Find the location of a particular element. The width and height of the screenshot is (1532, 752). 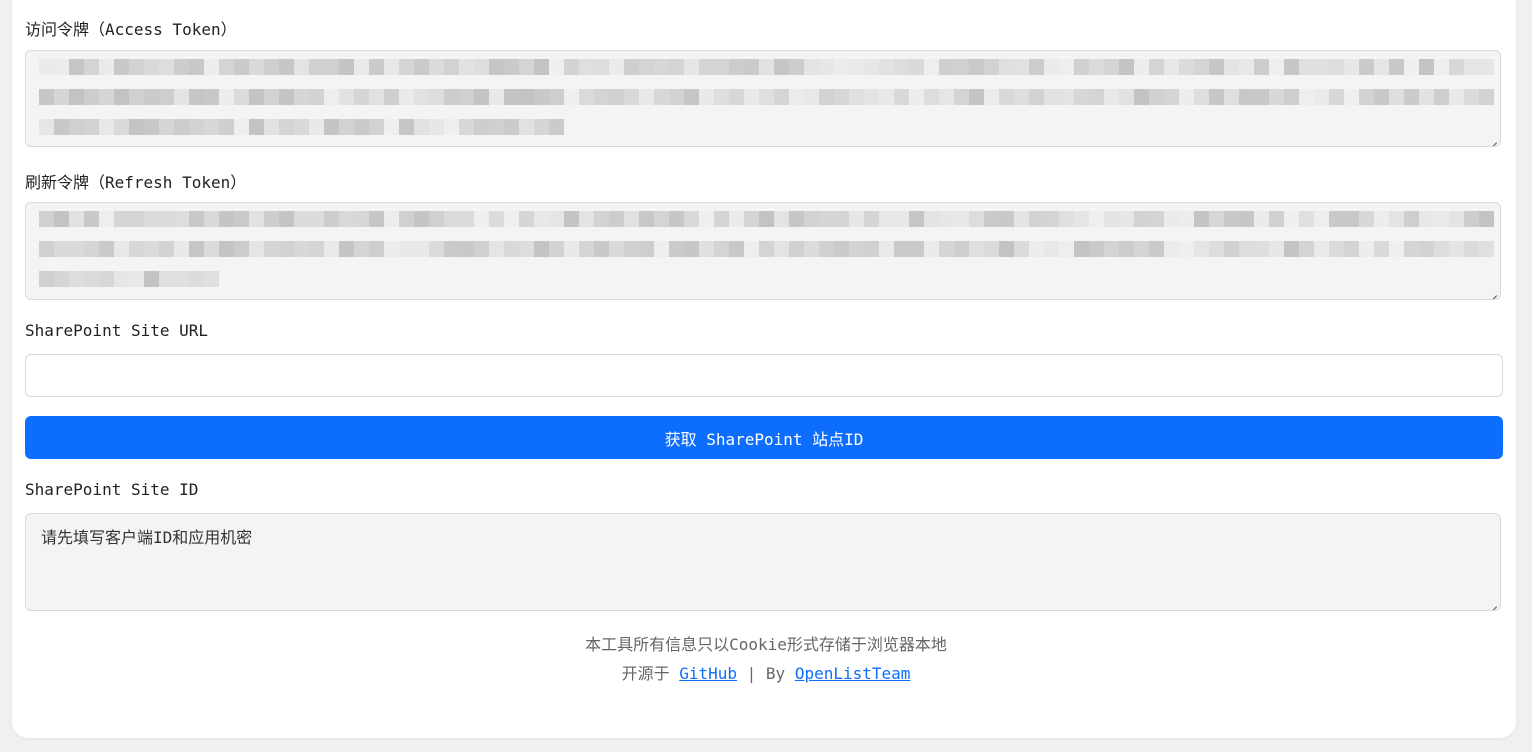

site-url-input is located at coordinates (764, 375).